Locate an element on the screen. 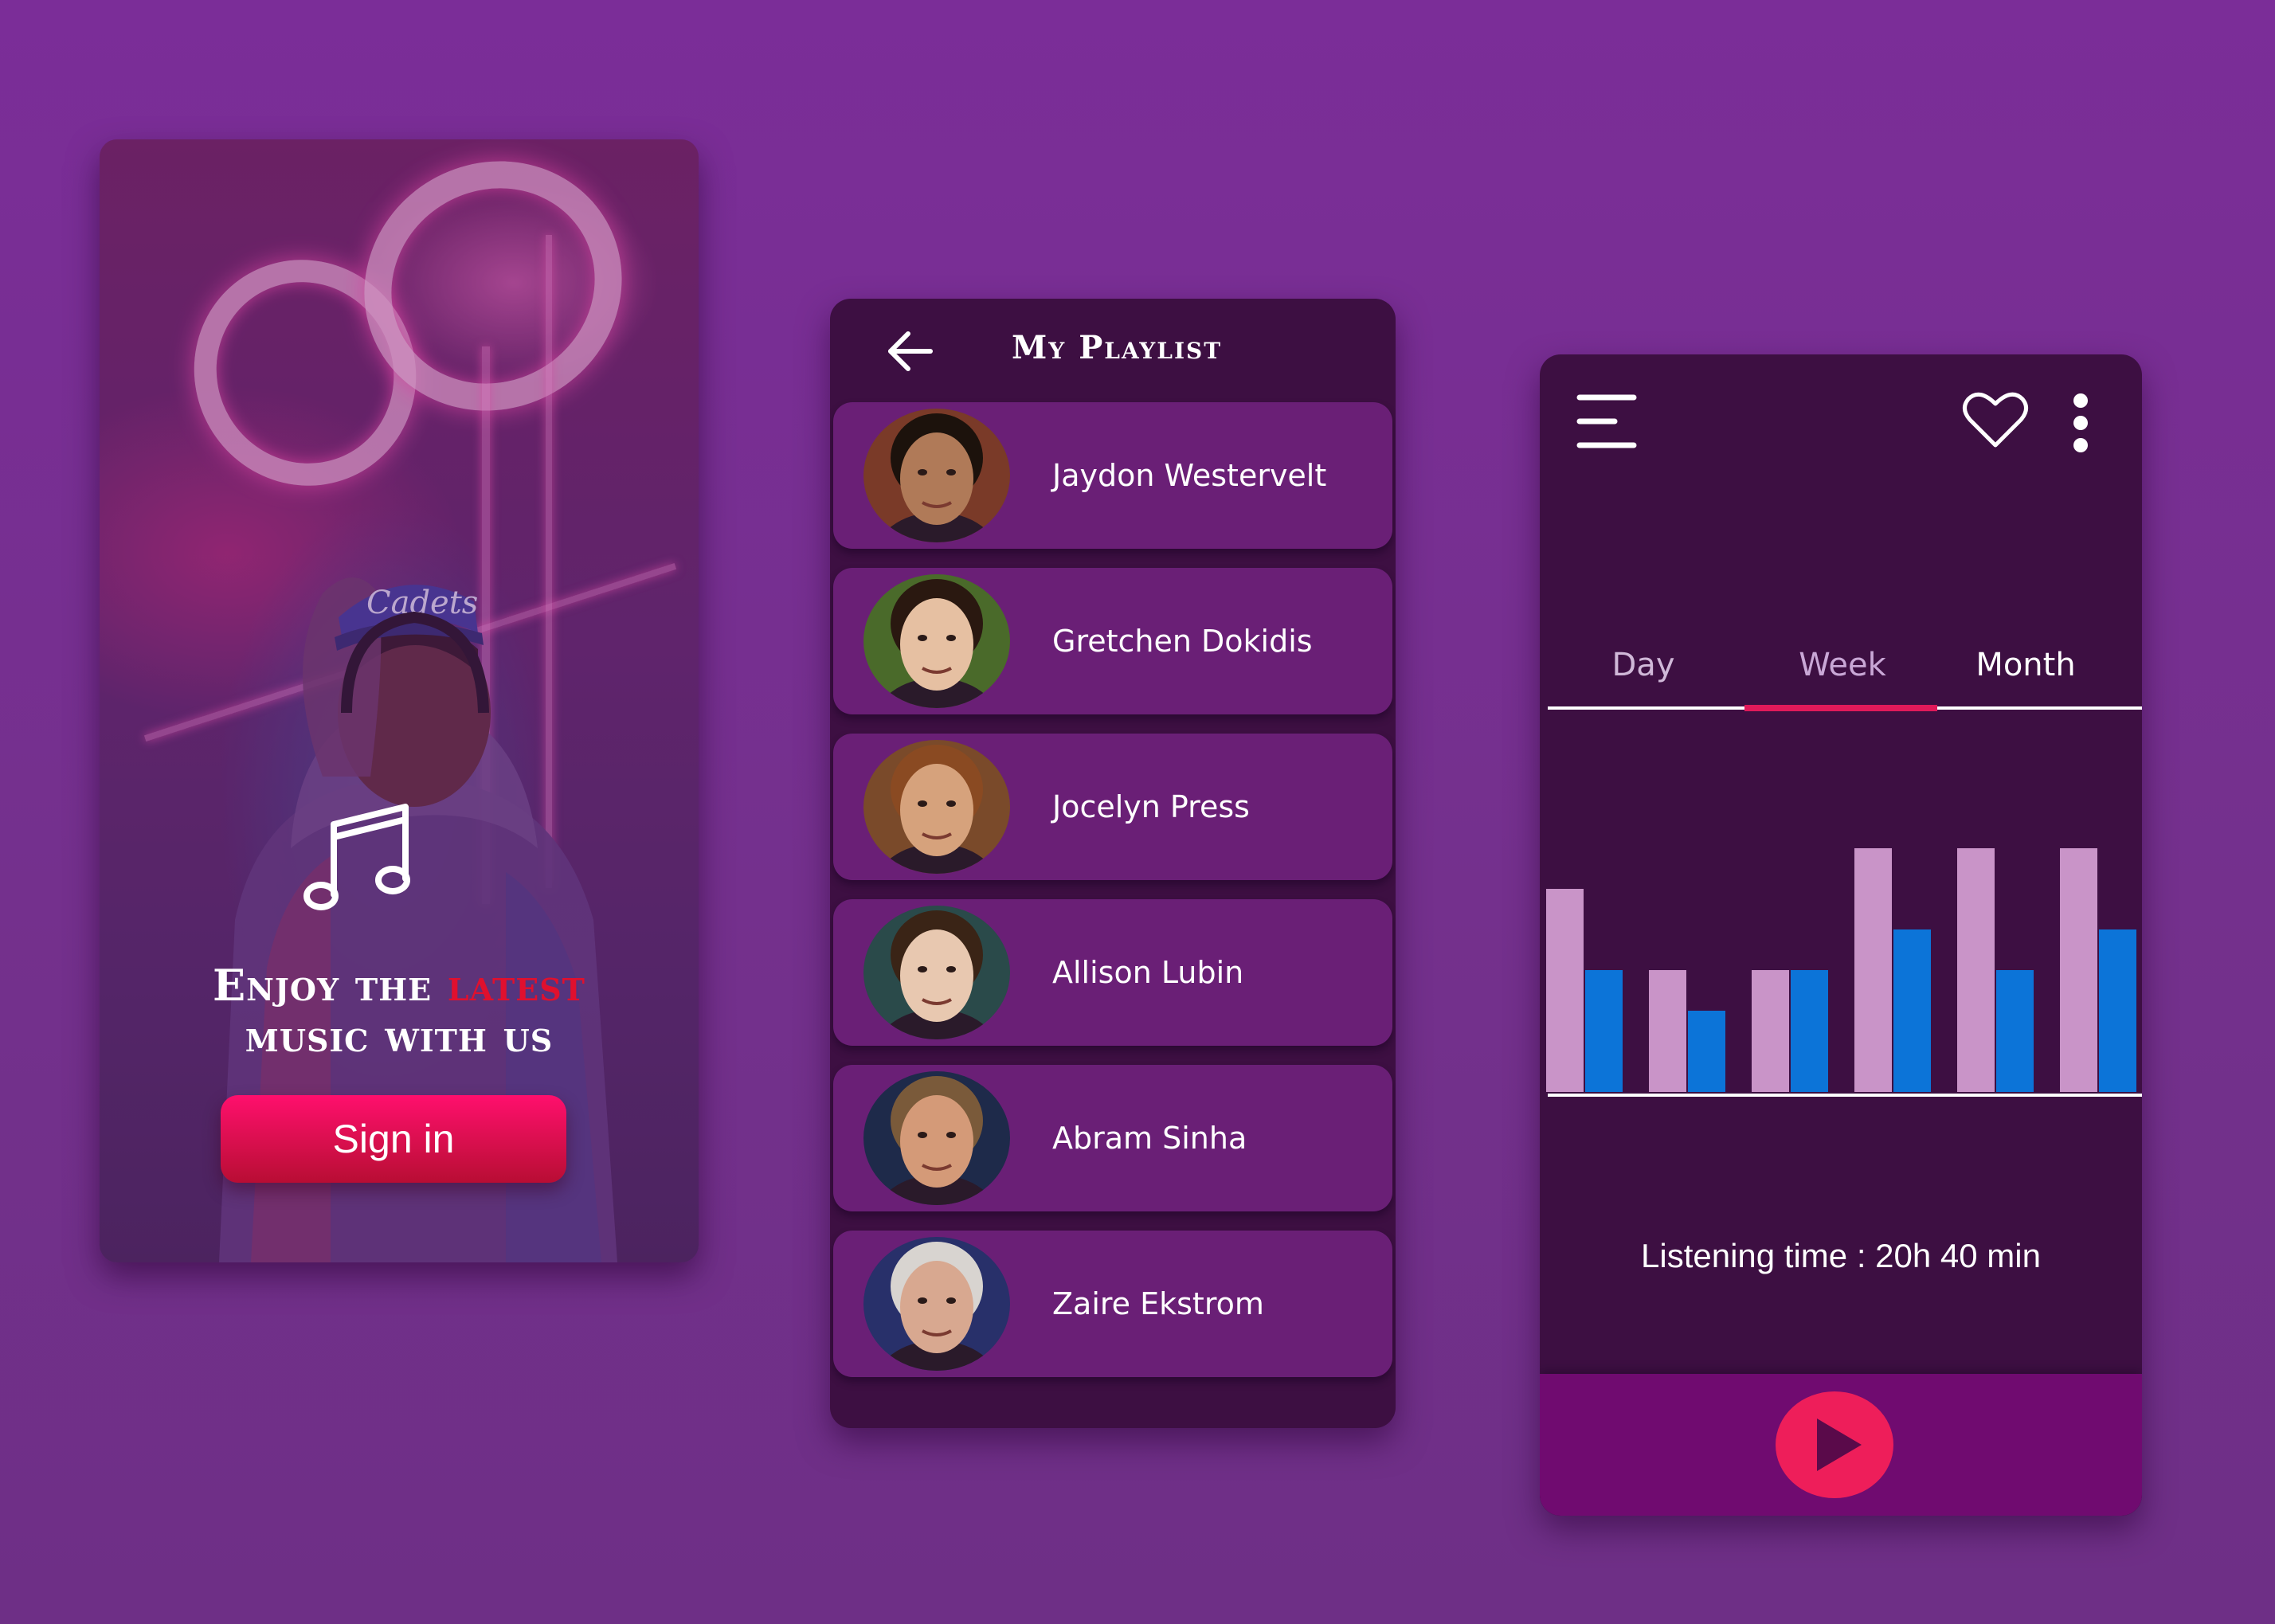 Image resolution: width=2275 pixels, height=1624 pixels. playlist-item: Jaydon Westervelt is located at coordinates (1112, 475).